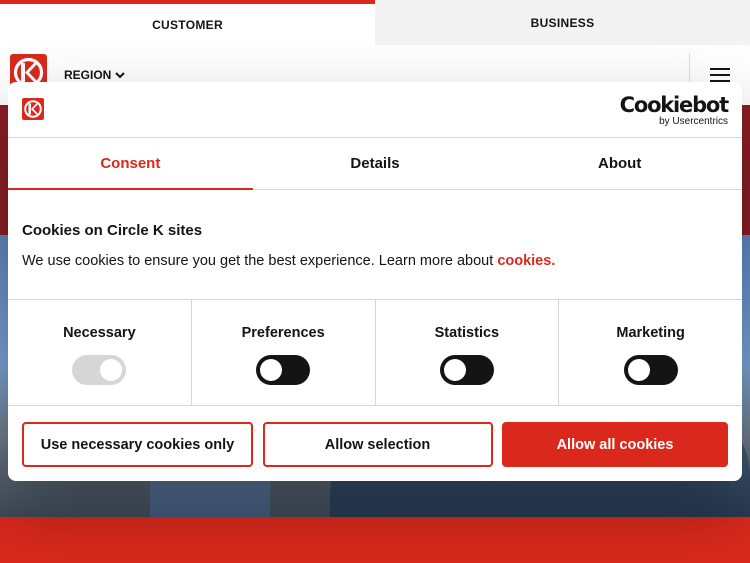  I want to click on tab-business: BUSINESS, so click(562, 22).